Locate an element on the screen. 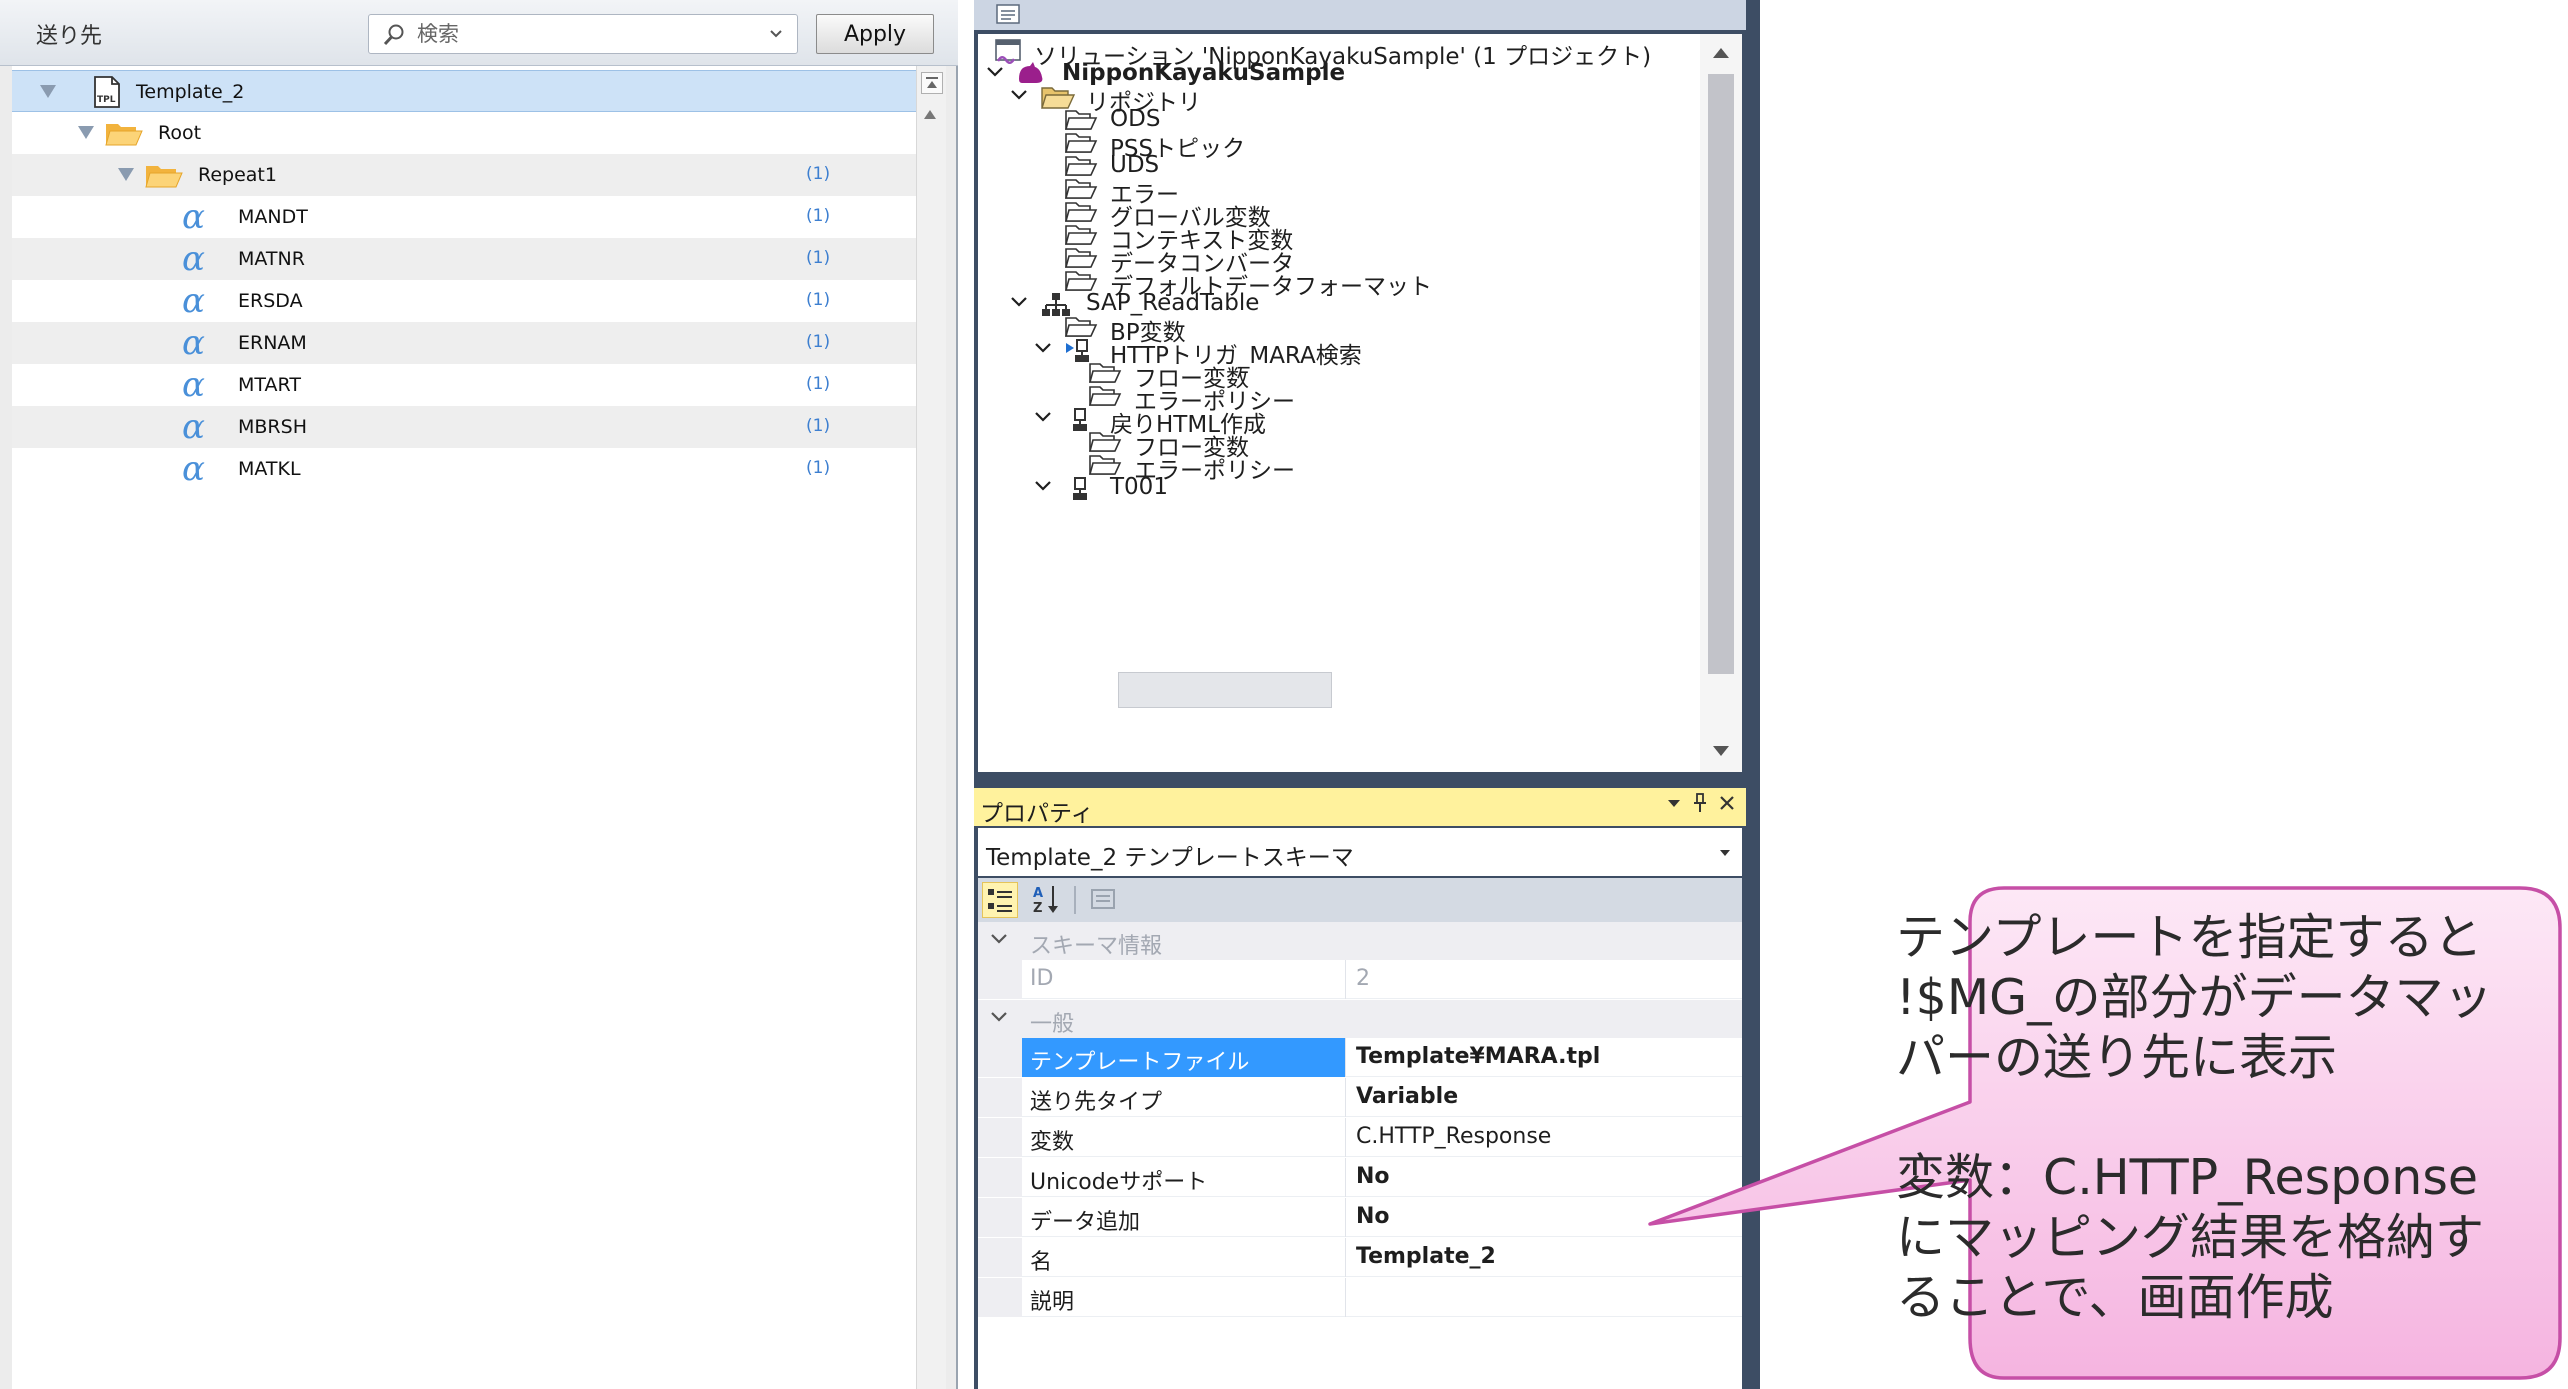 The image size is (2568, 1389). property-row-unicode: Unicodeサポート No is located at coordinates (1360, 1177).